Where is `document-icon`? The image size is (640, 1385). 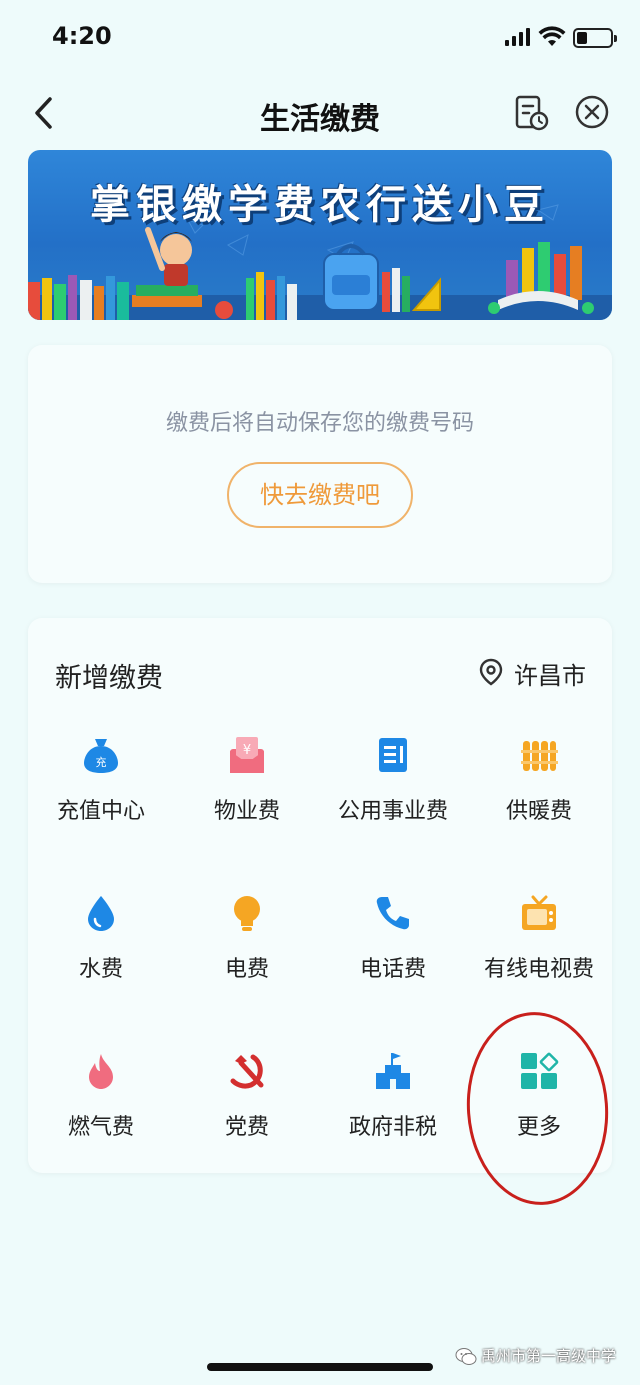 document-icon is located at coordinates (393, 755).